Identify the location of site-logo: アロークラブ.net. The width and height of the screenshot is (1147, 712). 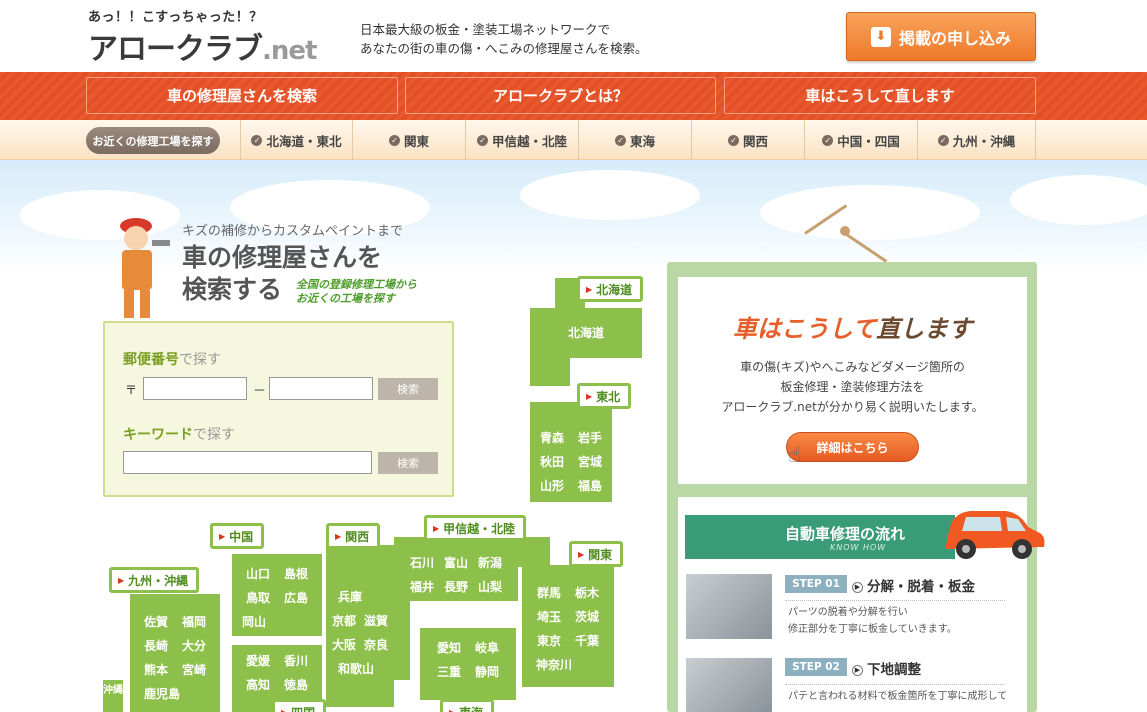
(202, 46).